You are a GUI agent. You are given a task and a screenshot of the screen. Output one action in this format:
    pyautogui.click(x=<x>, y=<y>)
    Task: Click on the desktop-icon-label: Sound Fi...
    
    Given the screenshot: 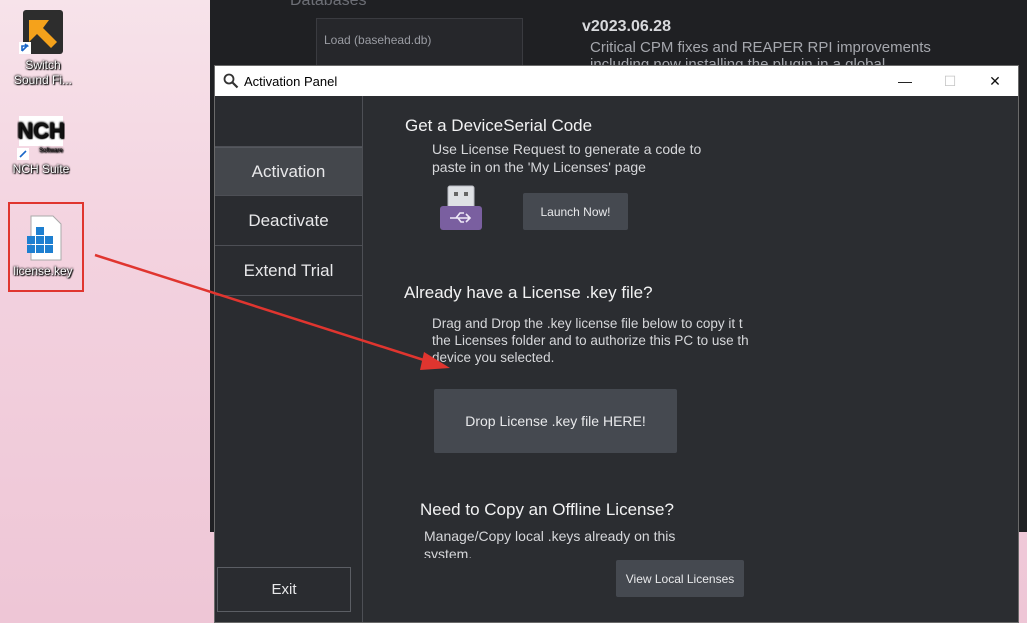 What is the action you would take?
    pyautogui.click(x=43, y=80)
    